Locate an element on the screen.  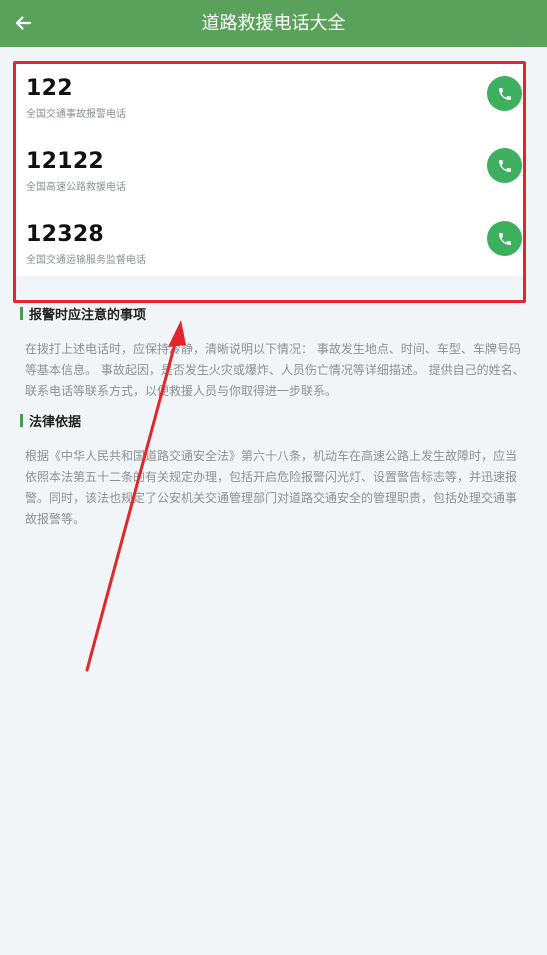
hotline-number: 12122 is located at coordinates (65, 161).